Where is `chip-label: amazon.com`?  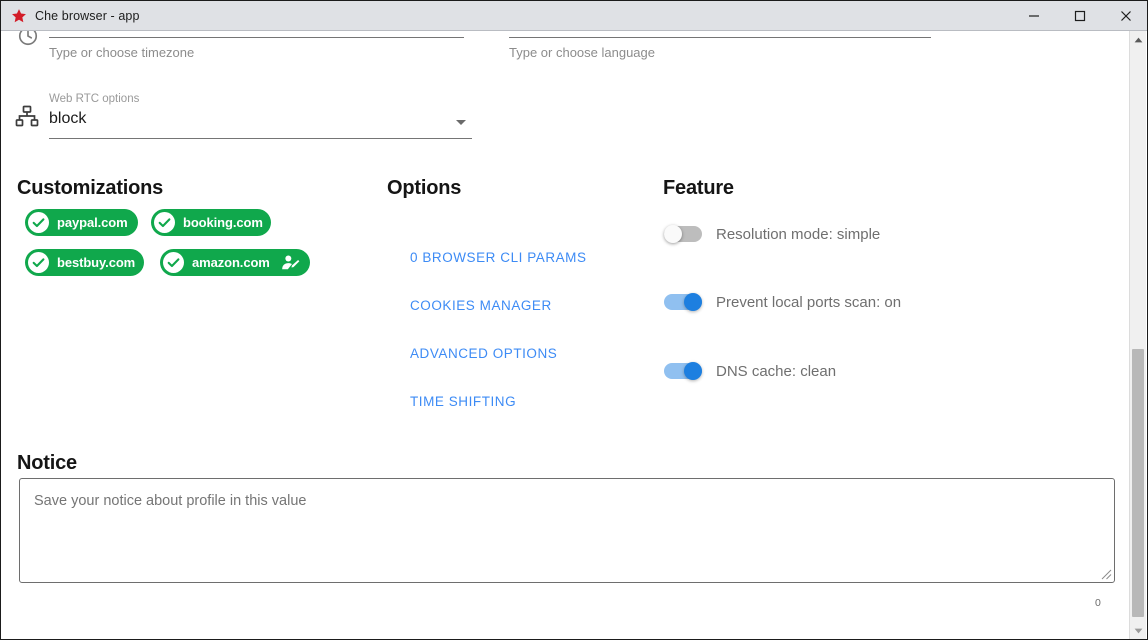 chip-label: amazon.com is located at coordinates (231, 262).